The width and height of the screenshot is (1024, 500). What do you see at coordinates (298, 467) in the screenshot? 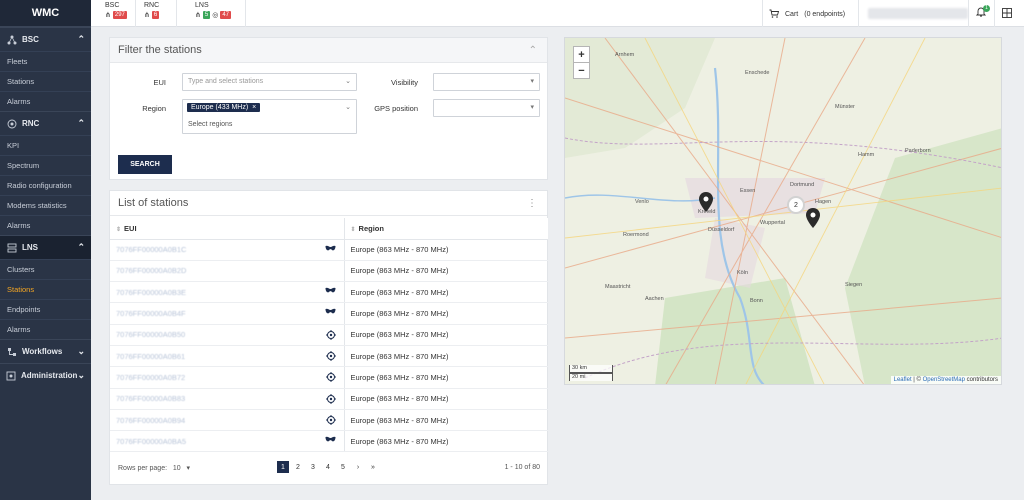
I see `page-2-button: 2` at bounding box center [298, 467].